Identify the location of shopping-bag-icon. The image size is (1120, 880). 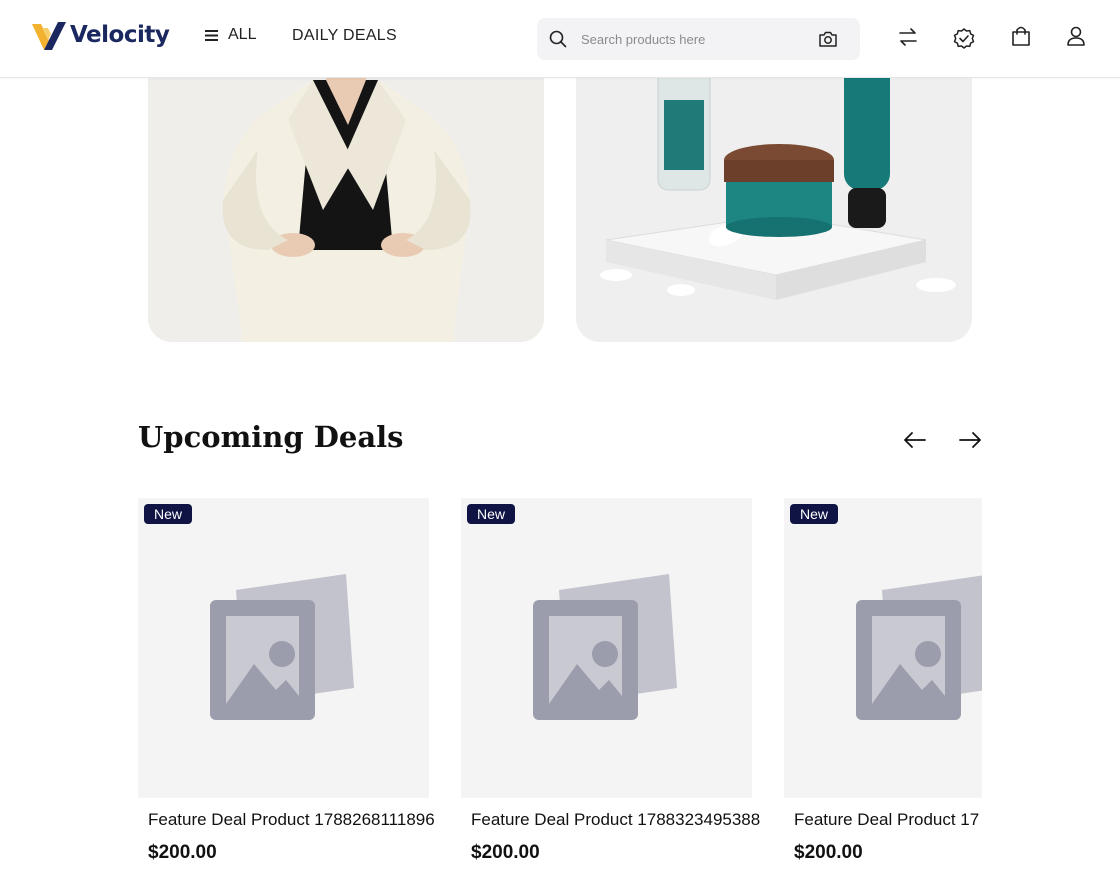
(1021, 37).